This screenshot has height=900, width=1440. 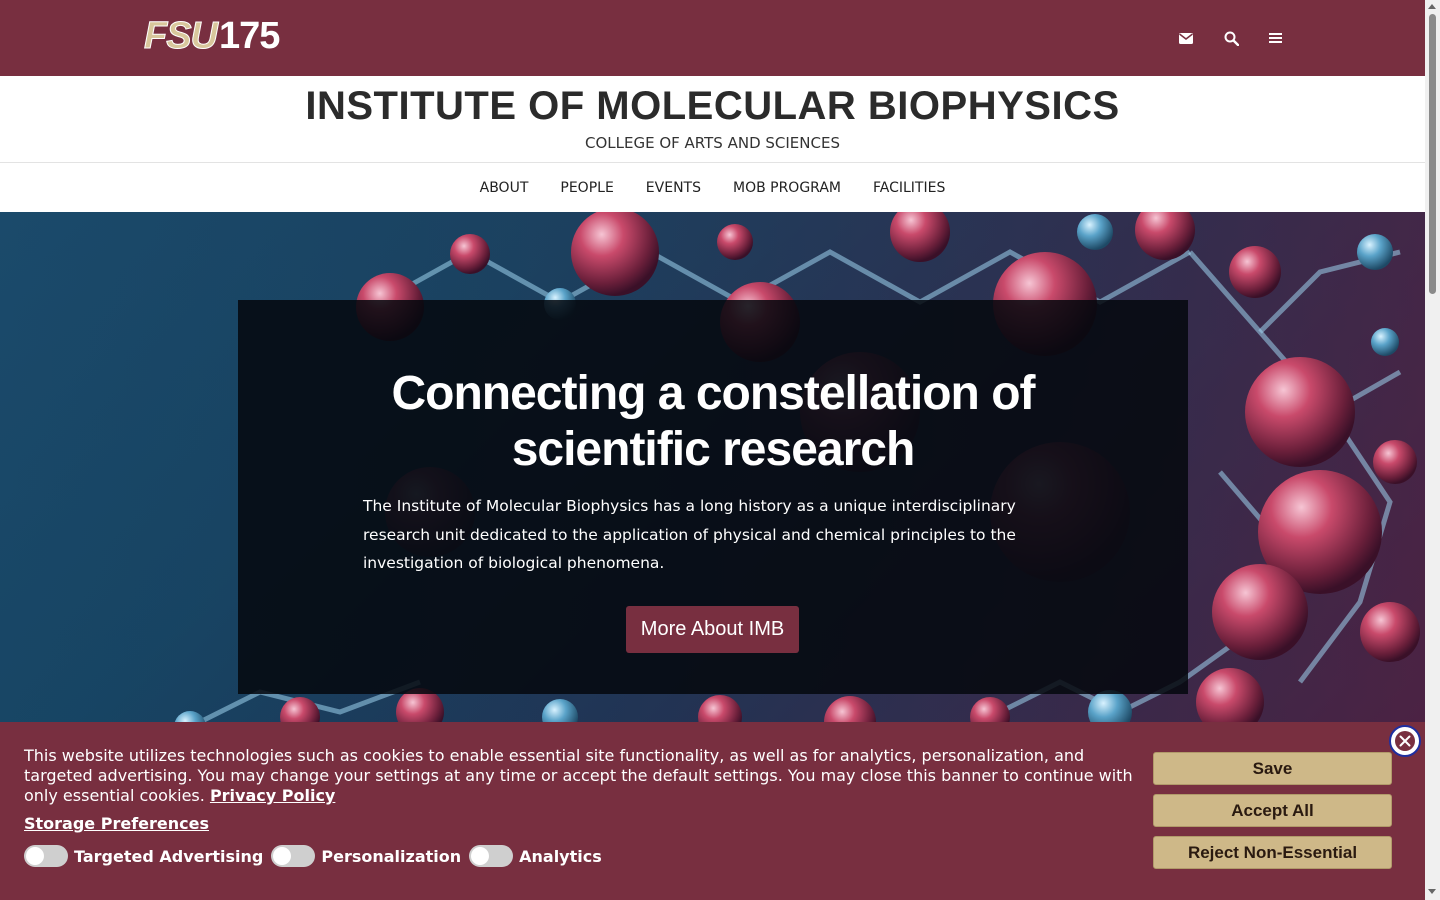 What do you see at coordinates (712, 38) in the screenshot?
I see `top-bar: FSU 175` at bounding box center [712, 38].